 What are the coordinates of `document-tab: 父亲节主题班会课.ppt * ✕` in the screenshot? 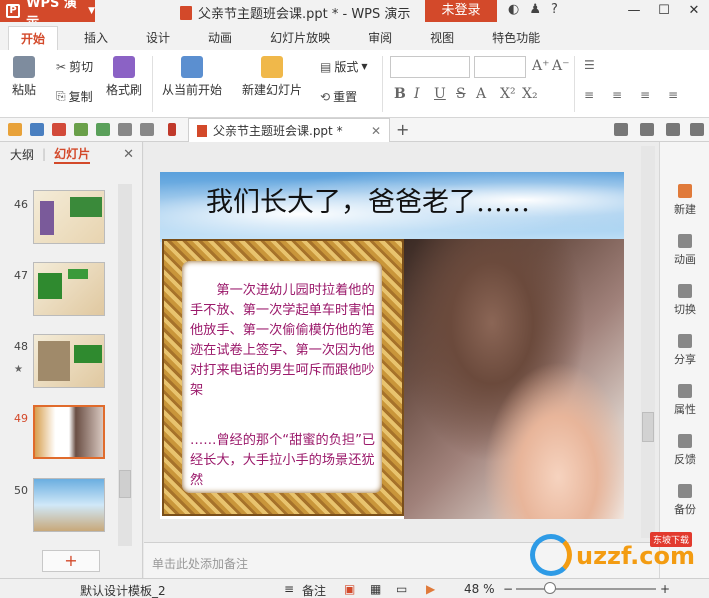 It's located at (289, 130).